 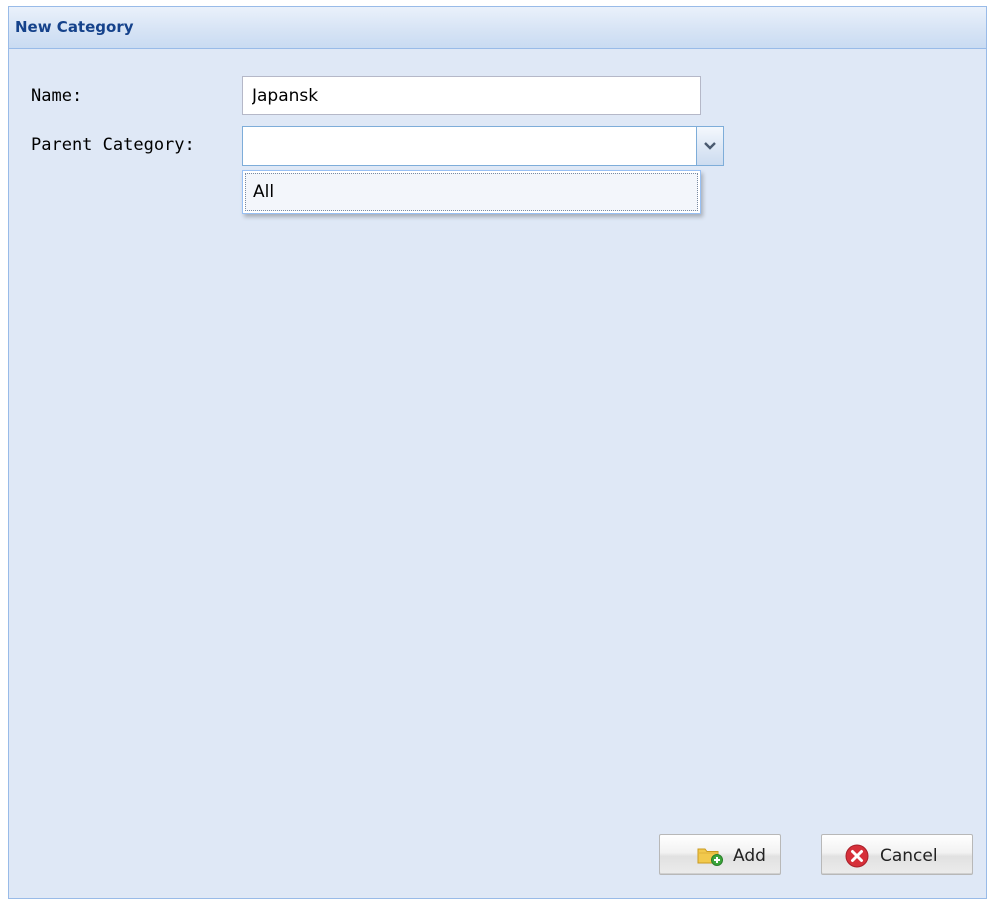 I want to click on window-header: New Category, so click(x=497, y=28).